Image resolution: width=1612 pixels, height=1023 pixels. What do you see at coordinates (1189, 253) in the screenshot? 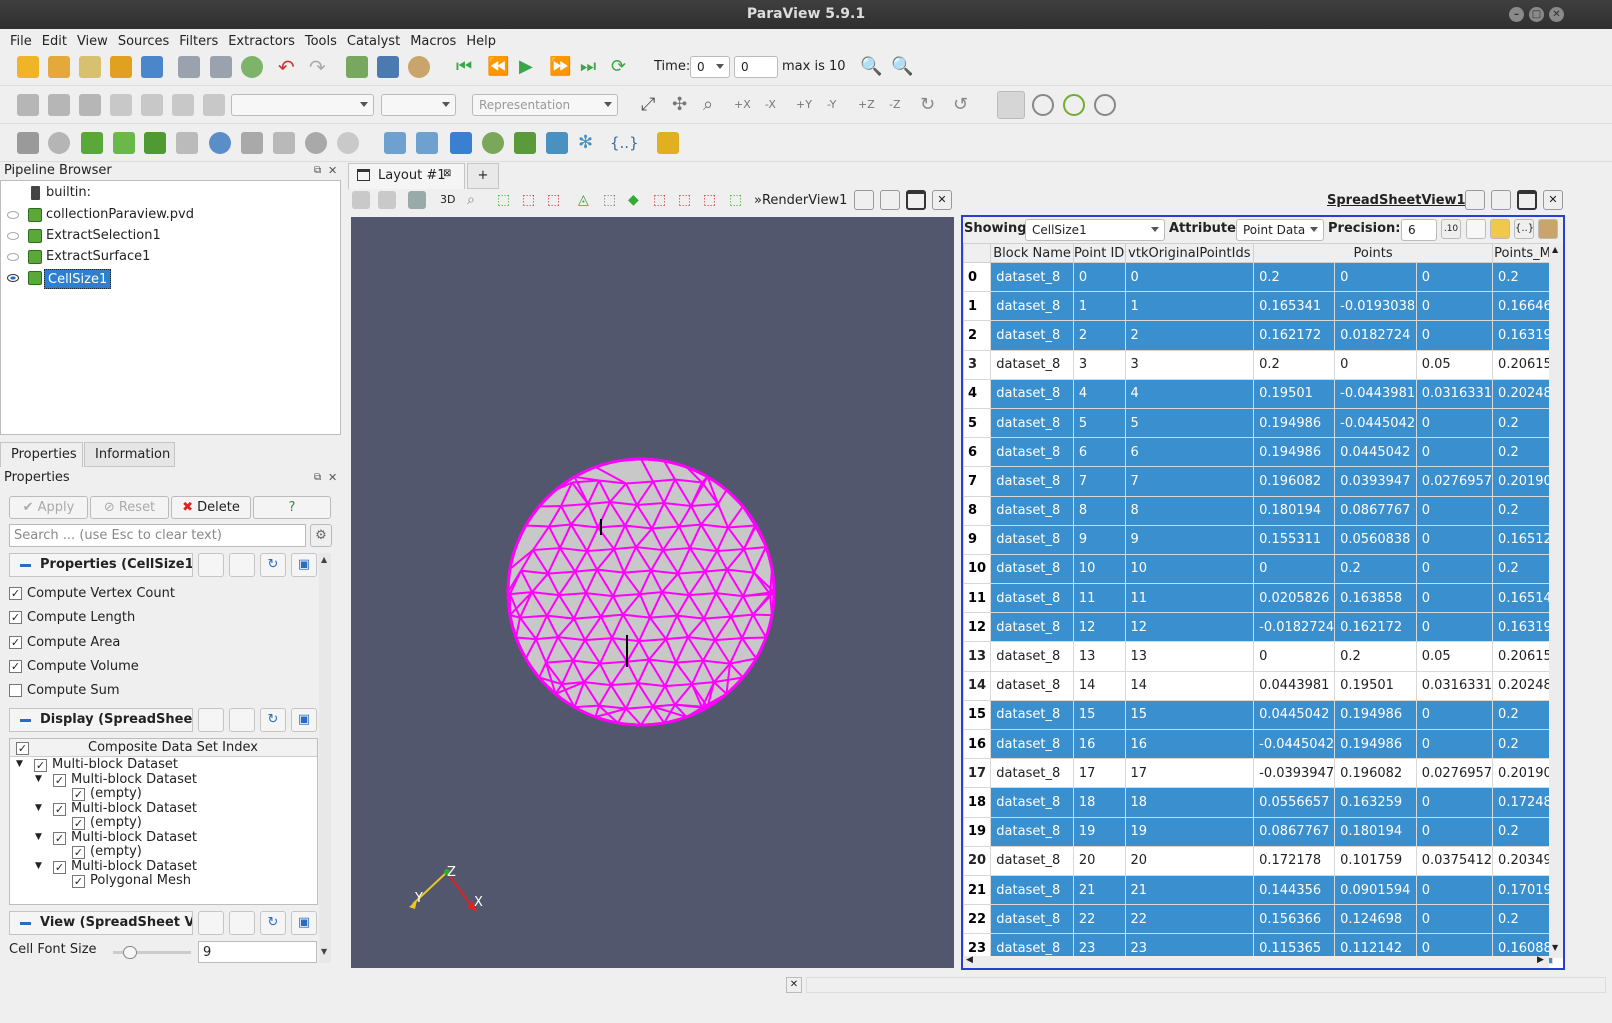
I see `column-header: vtkOriginalPointIds` at bounding box center [1189, 253].